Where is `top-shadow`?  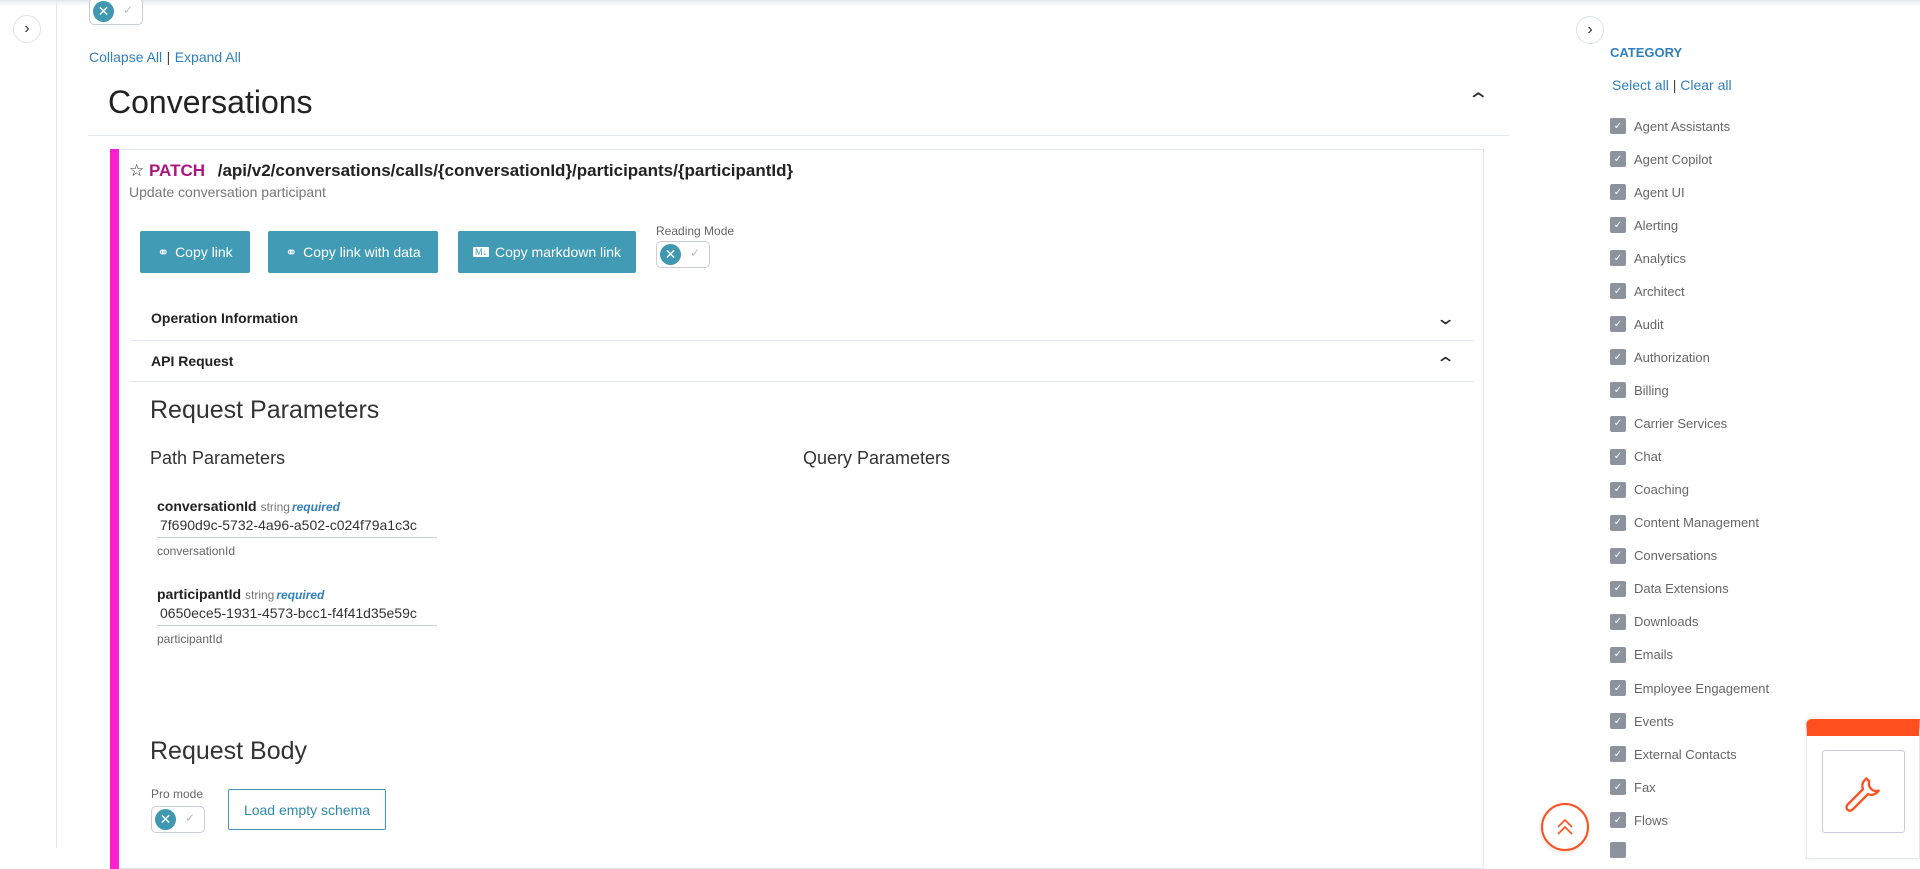
top-shadow is located at coordinates (960, 3).